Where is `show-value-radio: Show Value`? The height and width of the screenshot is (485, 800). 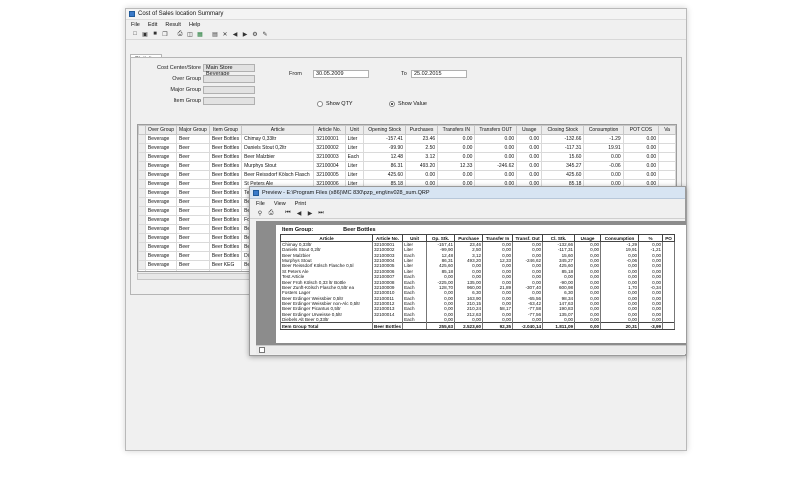 show-value-radio: Show Value is located at coordinates (408, 104).